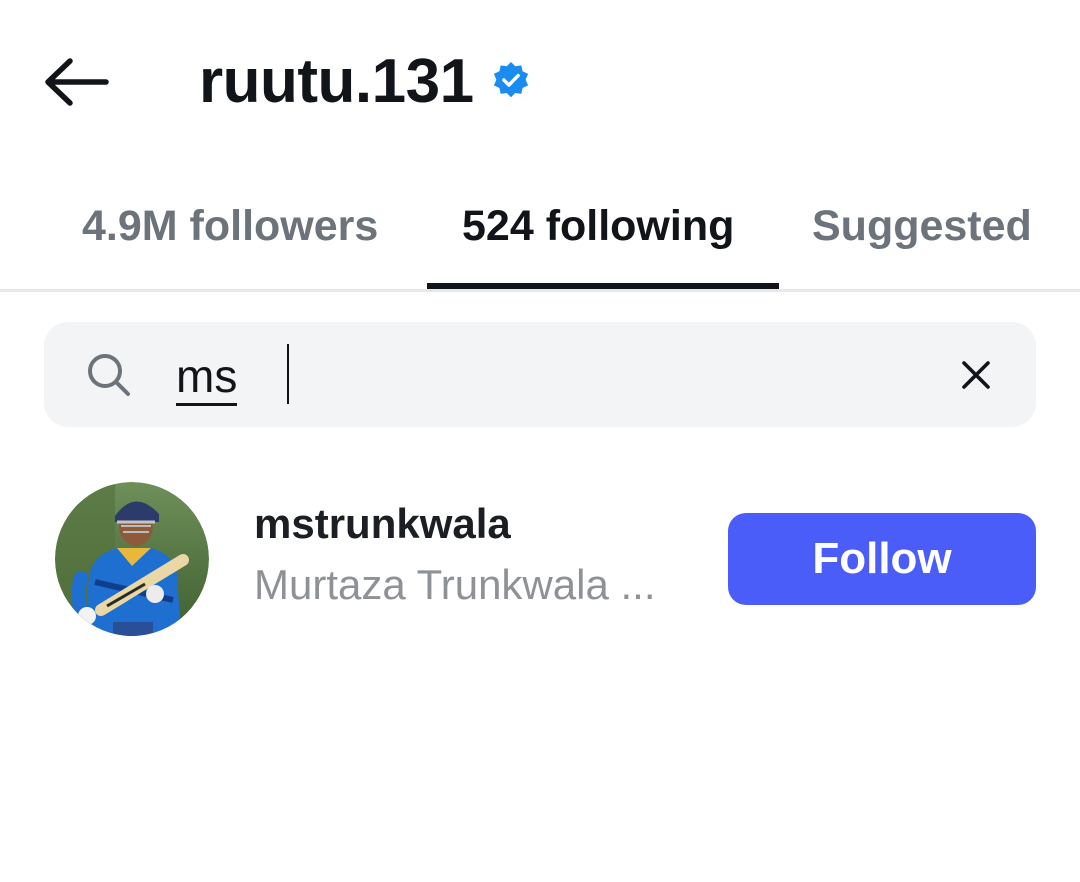 The width and height of the screenshot is (1080, 882). What do you see at coordinates (882, 559) in the screenshot?
I see `follow-button: Follow` at bounding box center [882, 559].